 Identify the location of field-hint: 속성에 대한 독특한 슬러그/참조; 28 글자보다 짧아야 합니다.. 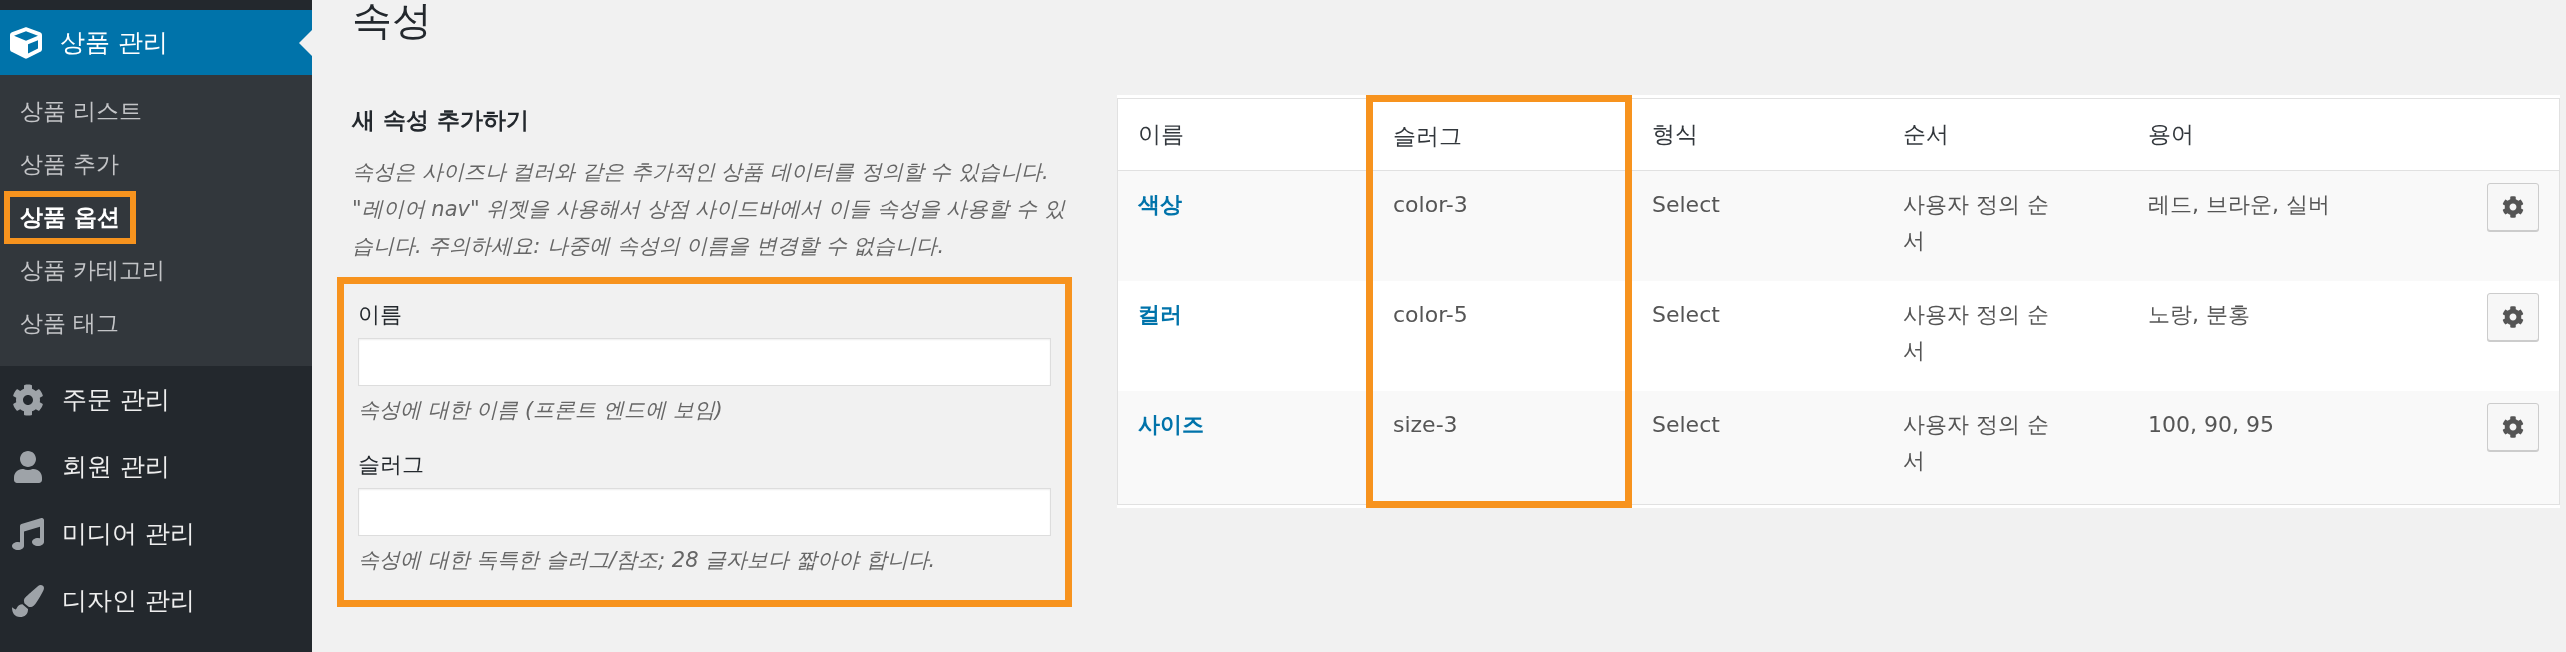
(647, 560).